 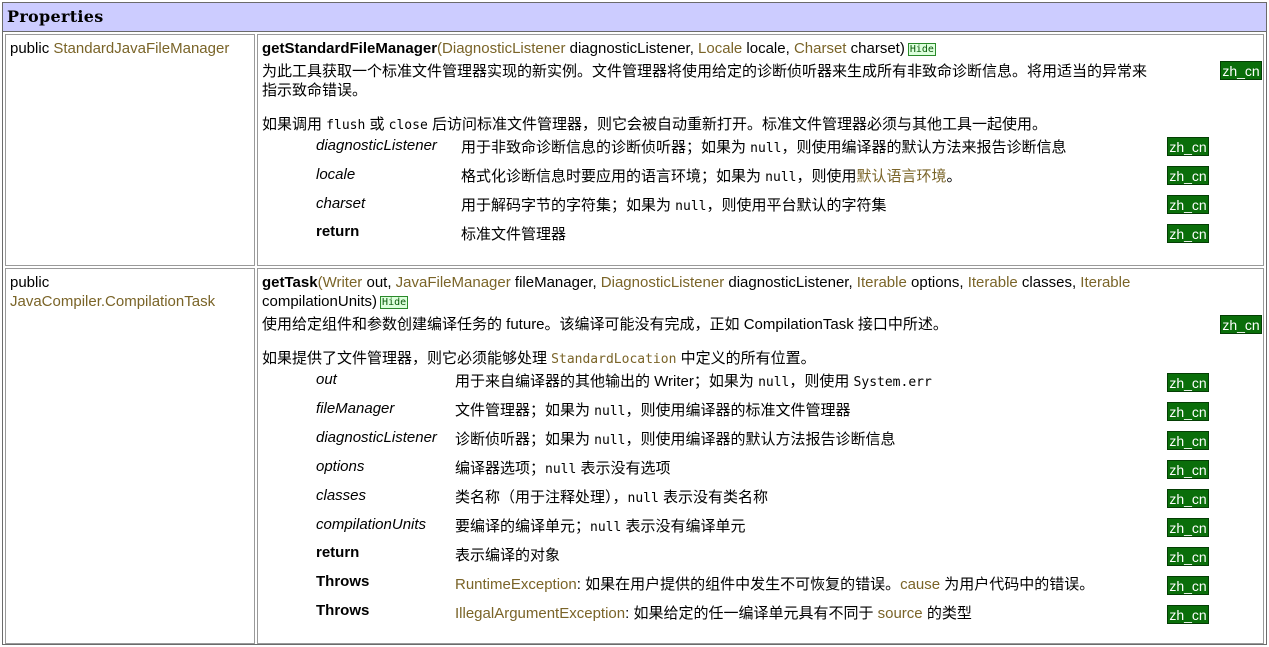 I want to click on method-signature-line2: compilationUnits) Hide, so click(x=335, y=301).